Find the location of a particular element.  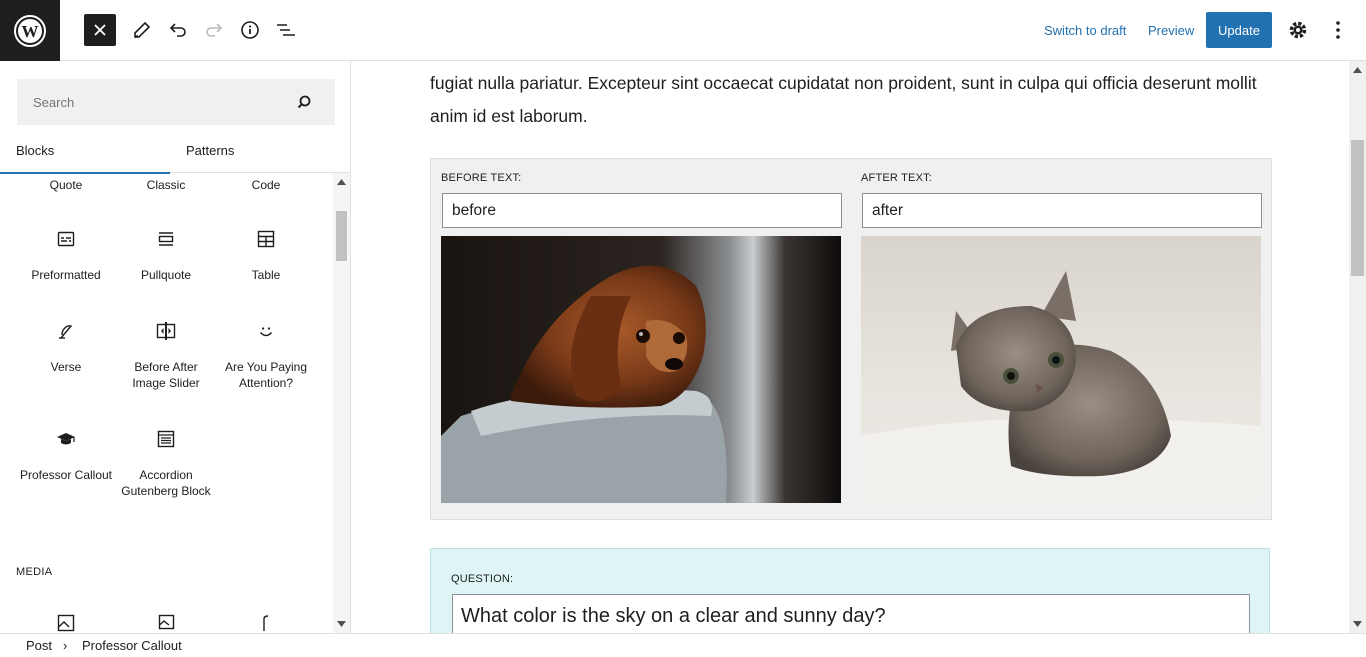

block-item-audio is located at coordinates (266, 623).